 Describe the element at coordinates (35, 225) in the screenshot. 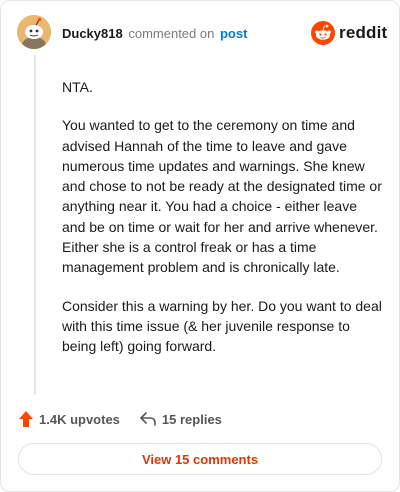

I see `thread-line` at that location.